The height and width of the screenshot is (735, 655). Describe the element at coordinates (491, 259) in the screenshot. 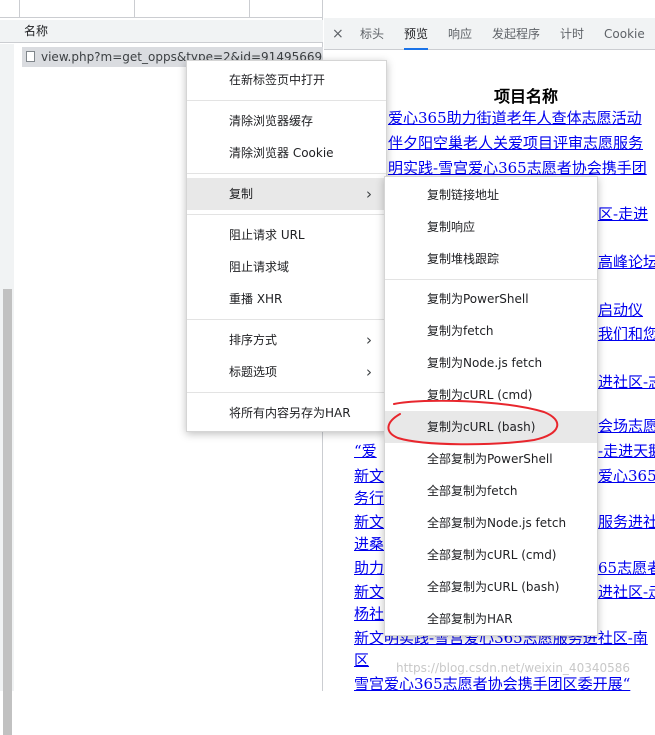

I see `submenu-item-copy-stack: 复制堆栈跟踪` at that location.